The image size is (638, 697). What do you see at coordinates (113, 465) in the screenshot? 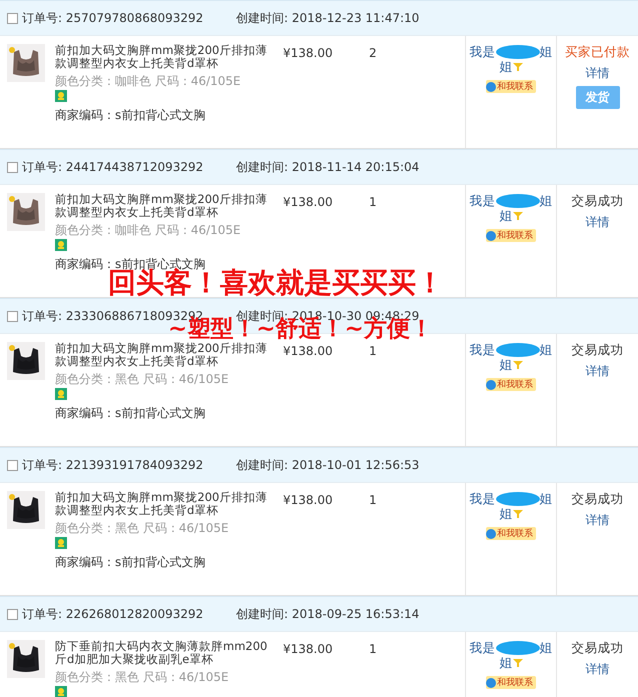
I see `order-number: 订单号: 221393191784093292` at bounding box center [113, 465].